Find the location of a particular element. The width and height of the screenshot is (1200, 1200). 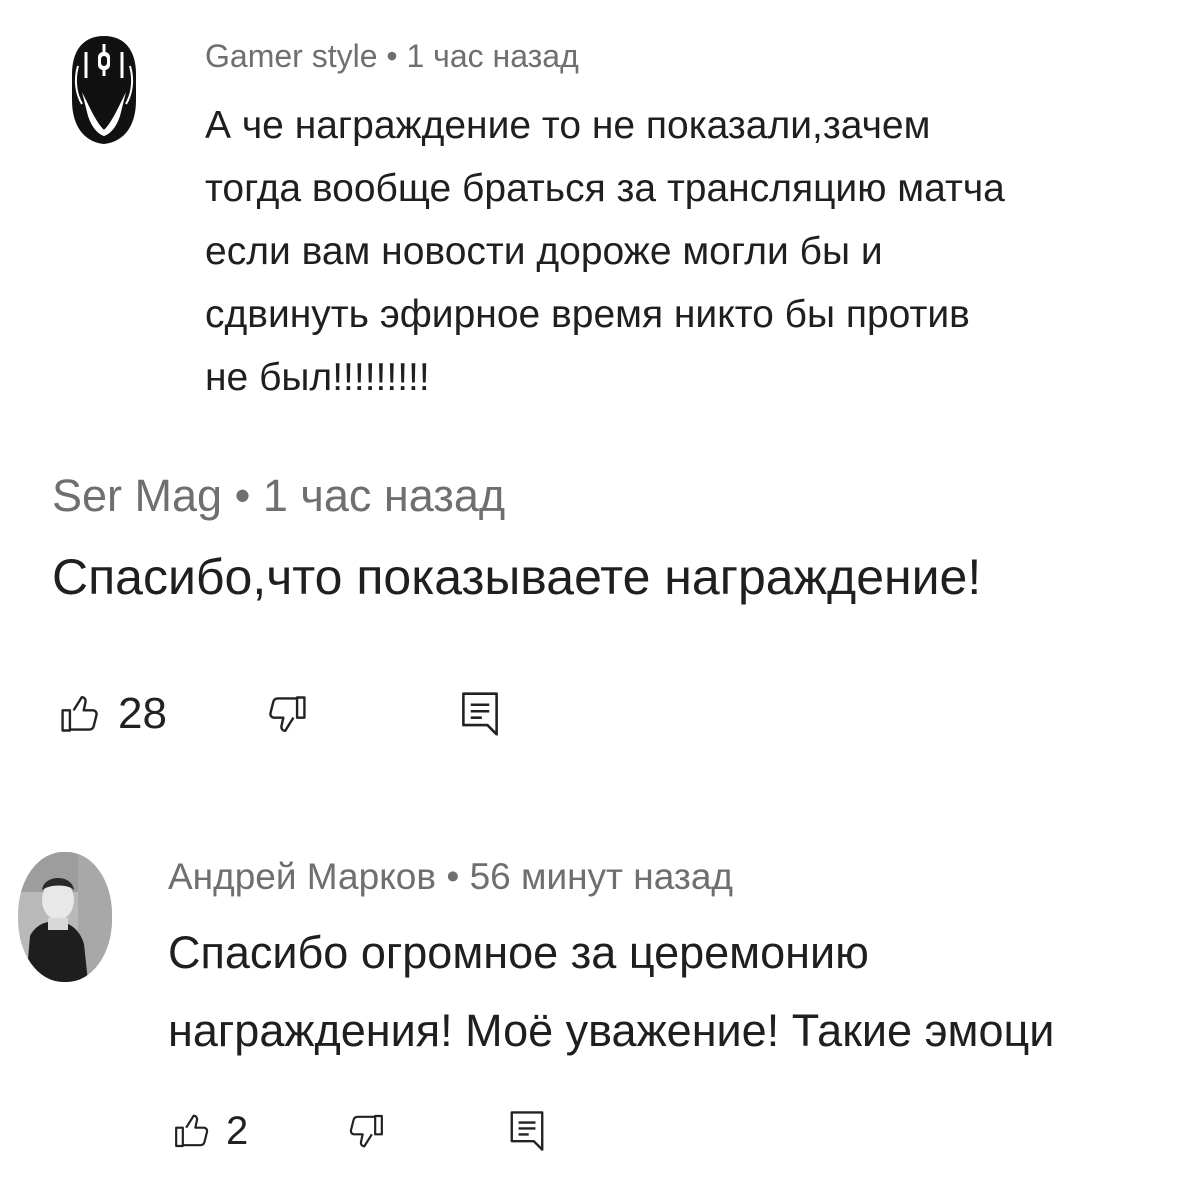

like-button: 2 is located at coordinates (210, 1131).